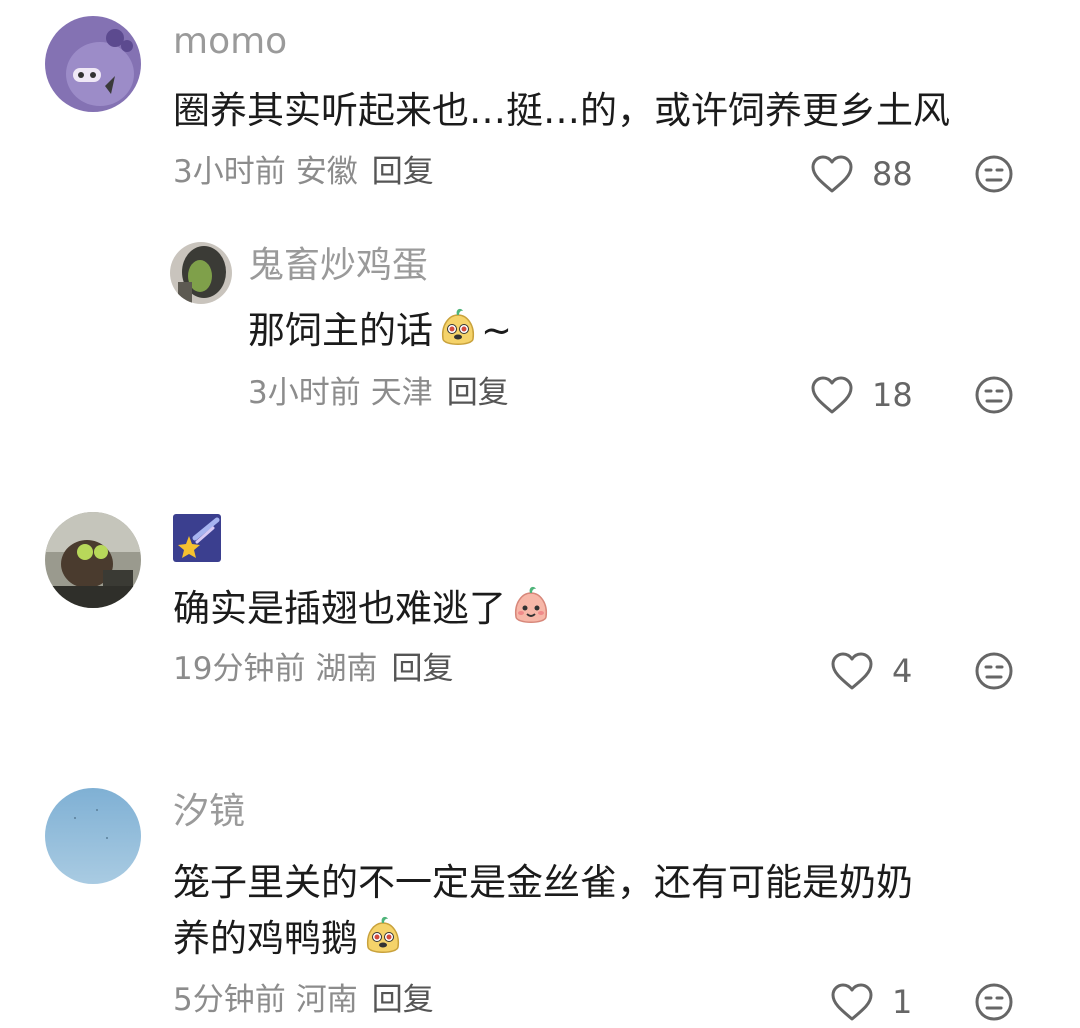 The image size is (1080, 1028). What do you see at coordinates (326, 1000) in the screenshot?
I see `comment-location: 河南` at bounding box center [326, 1000].